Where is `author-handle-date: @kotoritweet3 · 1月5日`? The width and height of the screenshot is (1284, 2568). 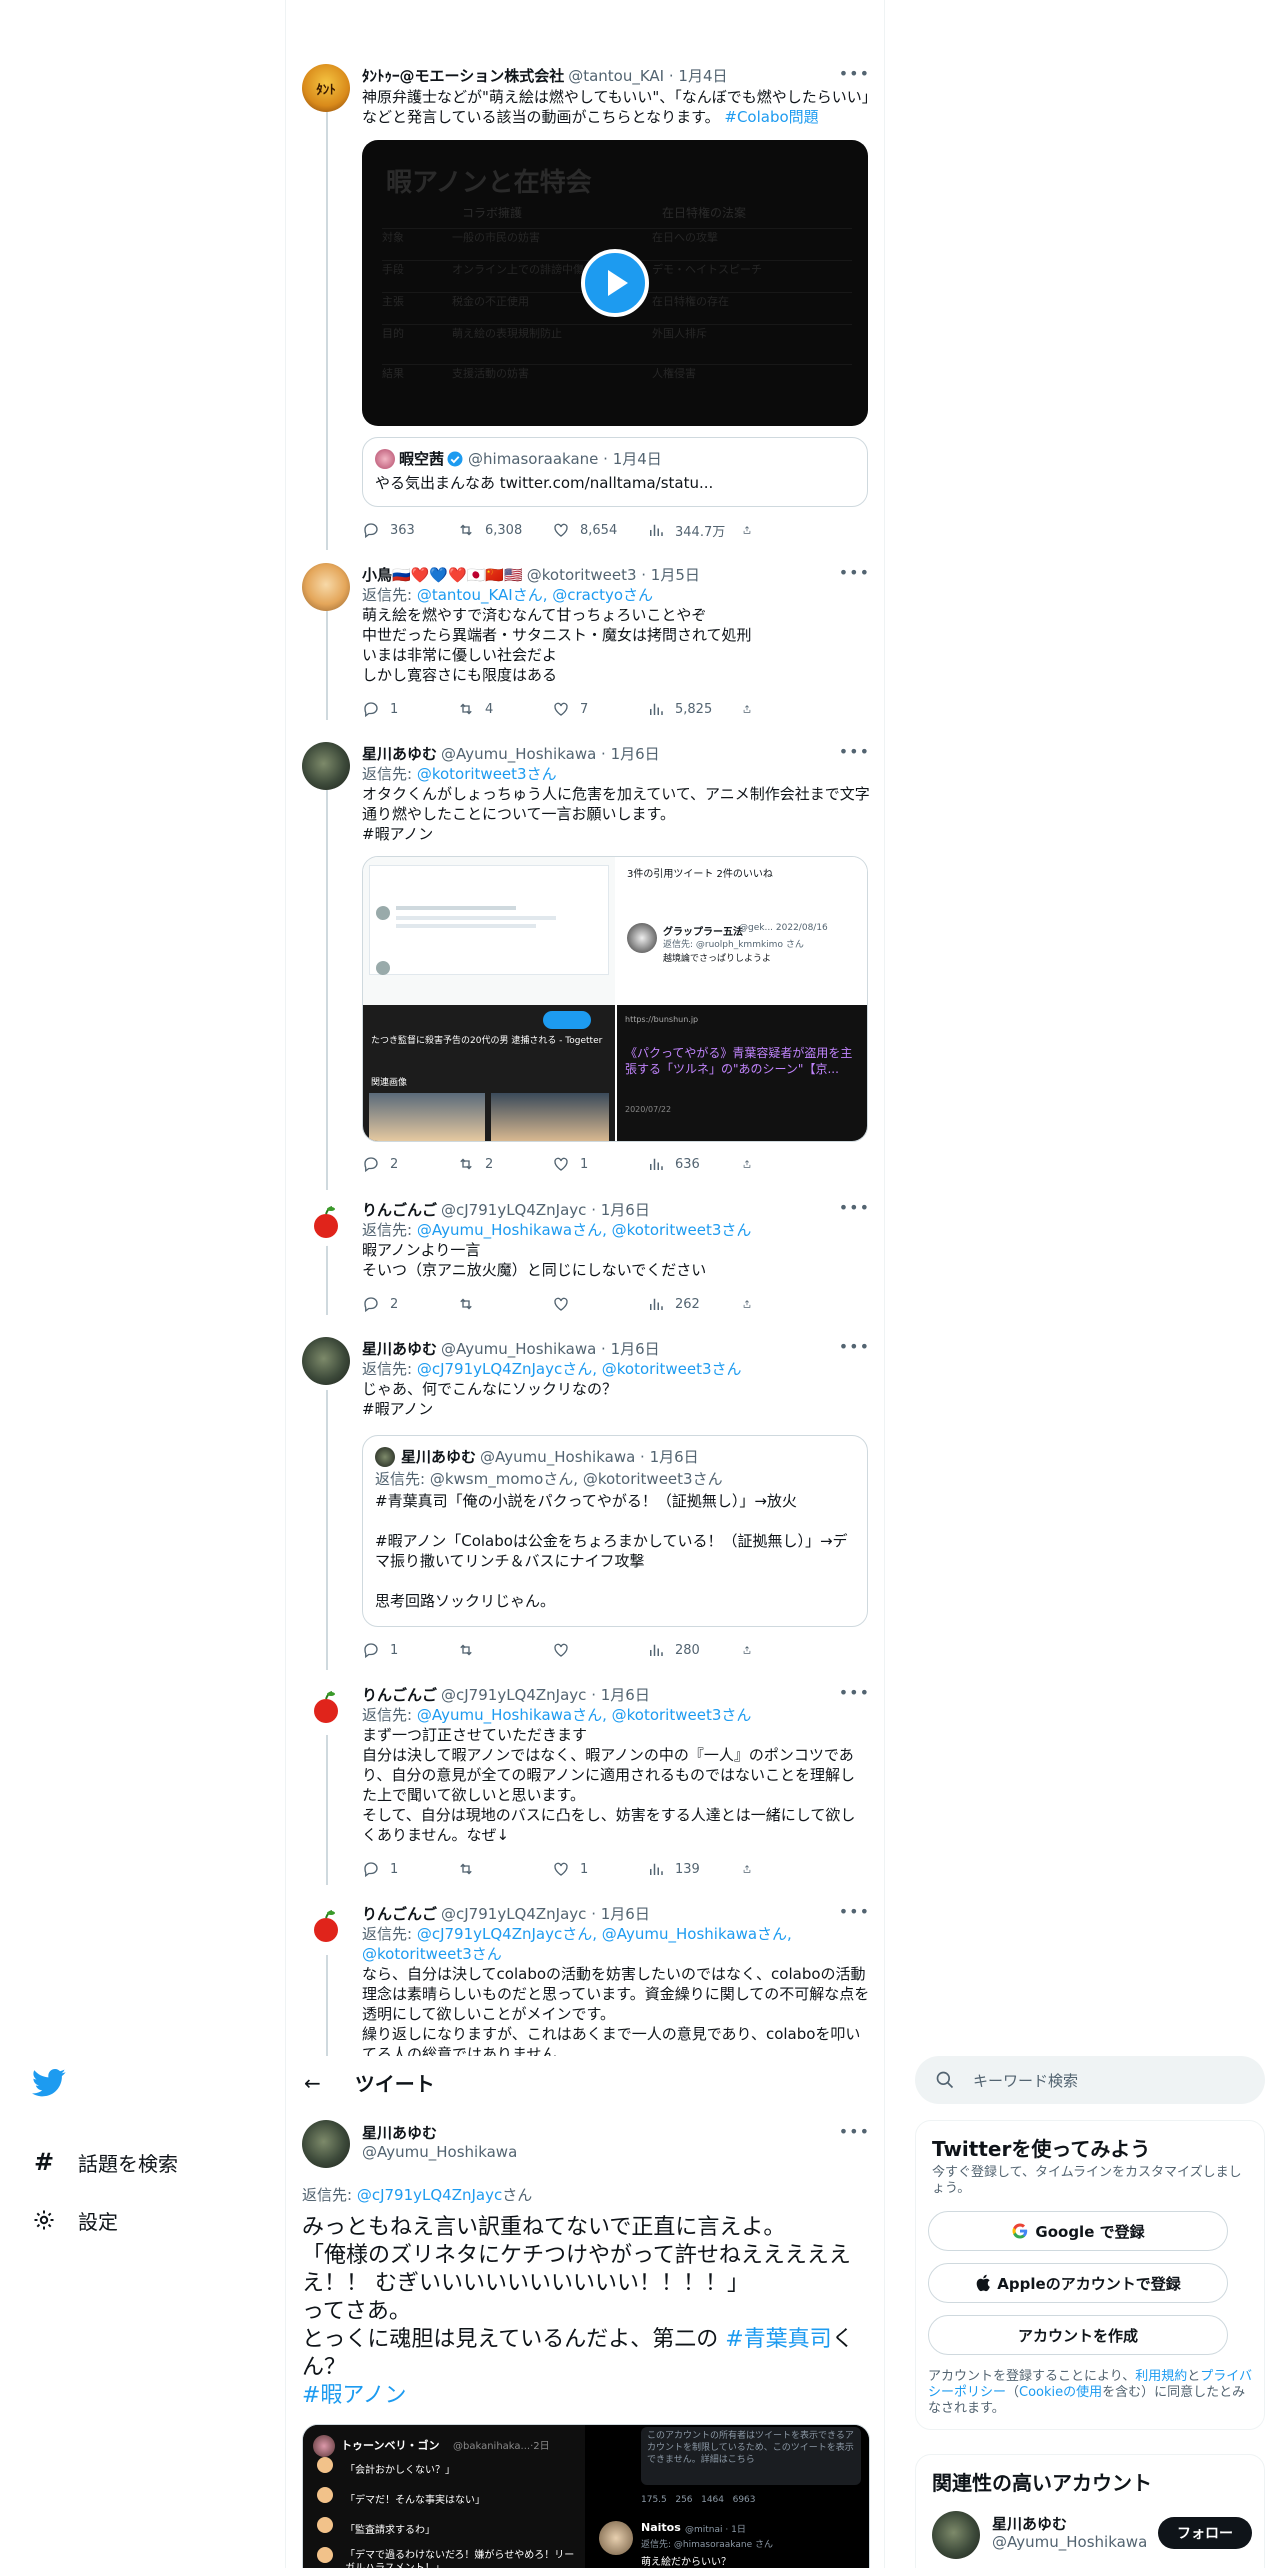 author-handle-date: @kotoritweet3 · 1月5日 is located at coordinates (613, 574).